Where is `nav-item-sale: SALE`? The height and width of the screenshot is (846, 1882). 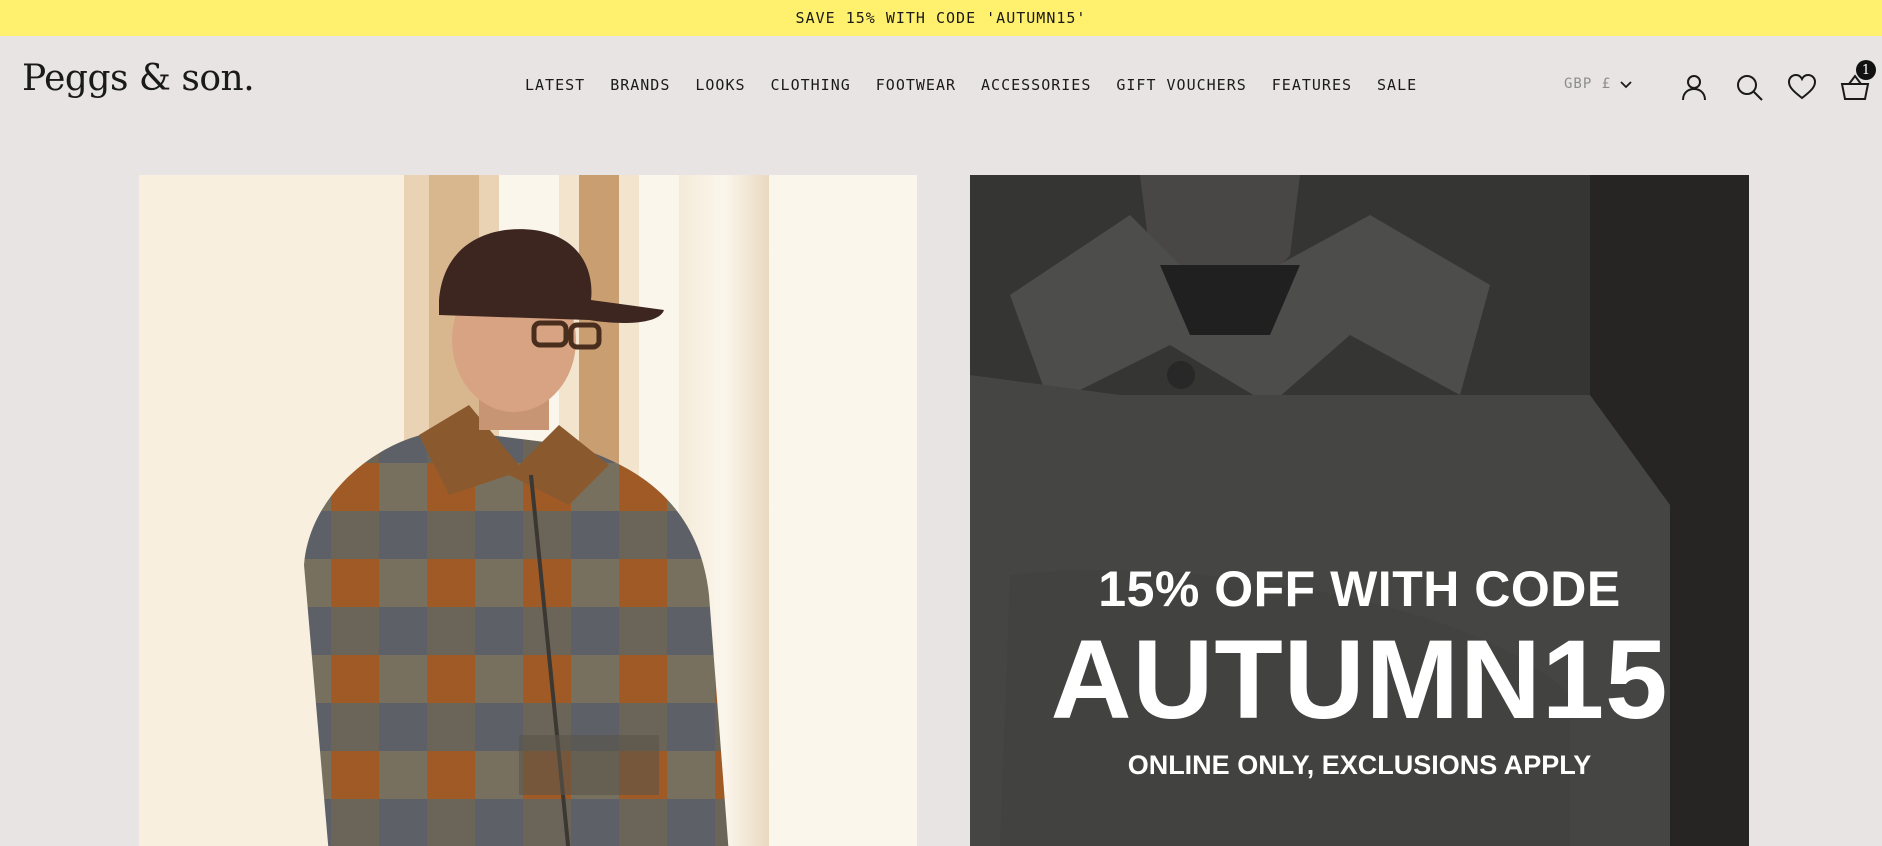
nav-item-sale: SALE is located at coordinates (1397, 85).